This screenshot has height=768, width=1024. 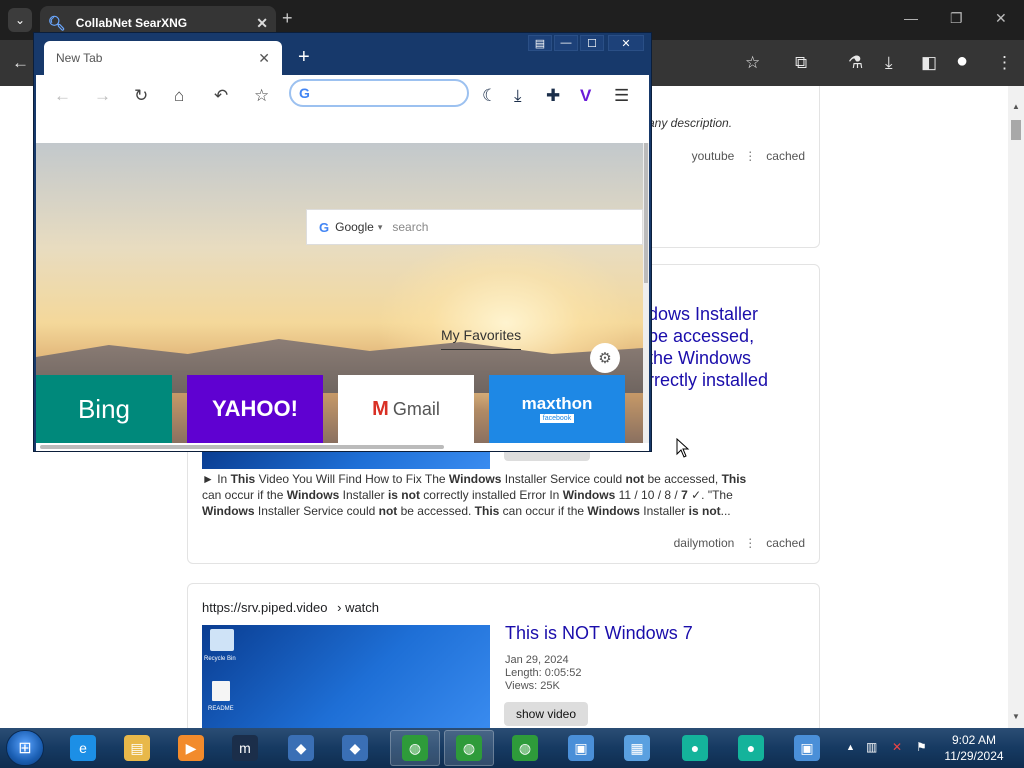 What do you see at coordinates (532, 686) in the screenshot?
I see `result-views: Views: 25K` at bounding box center [532, 686].